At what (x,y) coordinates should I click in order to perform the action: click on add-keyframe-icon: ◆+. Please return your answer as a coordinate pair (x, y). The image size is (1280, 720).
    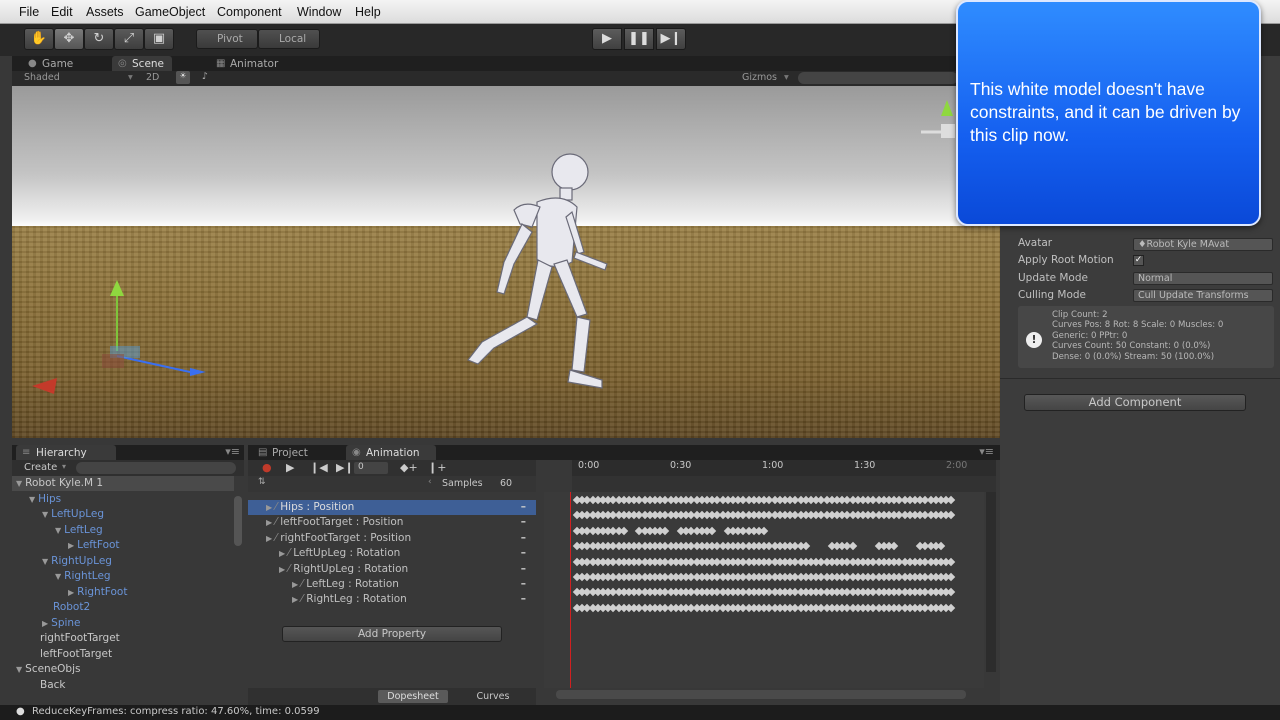
    Looking at the image, I should click on (409, 467).